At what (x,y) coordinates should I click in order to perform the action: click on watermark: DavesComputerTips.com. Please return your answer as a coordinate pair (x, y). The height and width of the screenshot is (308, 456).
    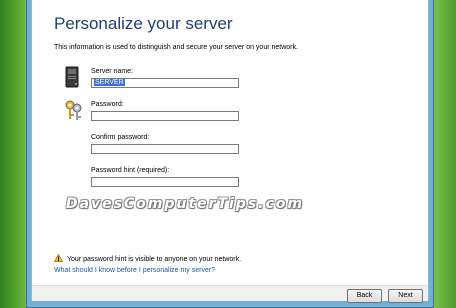
    Looking at the image, I should click on (185, 204).